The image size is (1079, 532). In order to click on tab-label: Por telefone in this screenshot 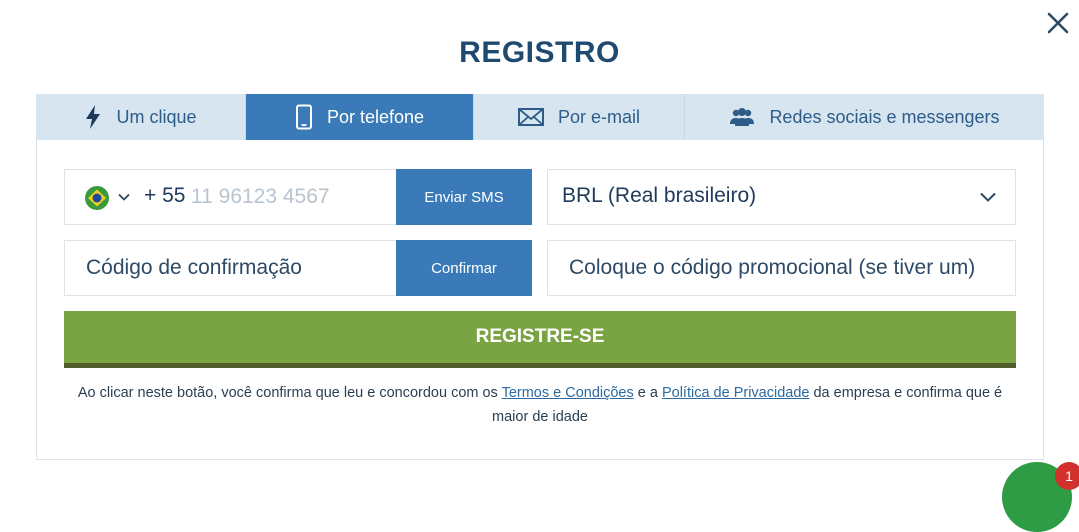, I will do `click(375, 116)`.